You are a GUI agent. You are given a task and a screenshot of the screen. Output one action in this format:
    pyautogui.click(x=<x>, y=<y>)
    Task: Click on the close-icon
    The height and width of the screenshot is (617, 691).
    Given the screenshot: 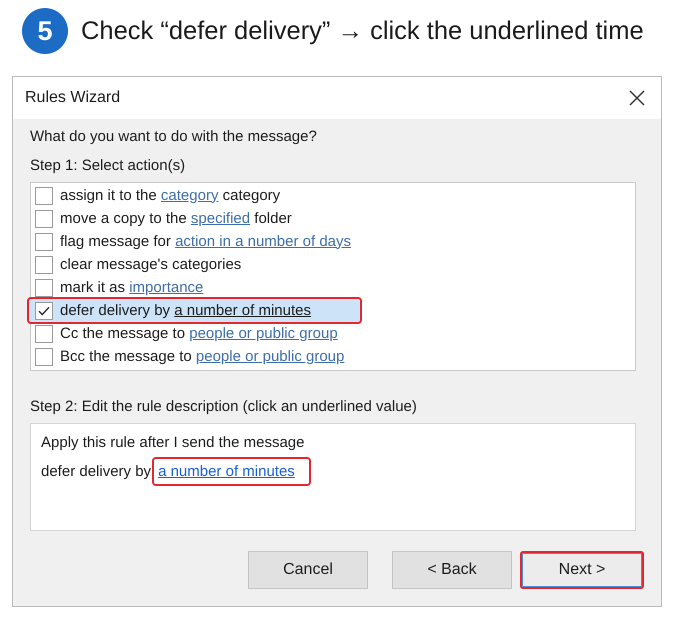 What is the action you would take?
    pyautogui.click(x=637, y=98)
    